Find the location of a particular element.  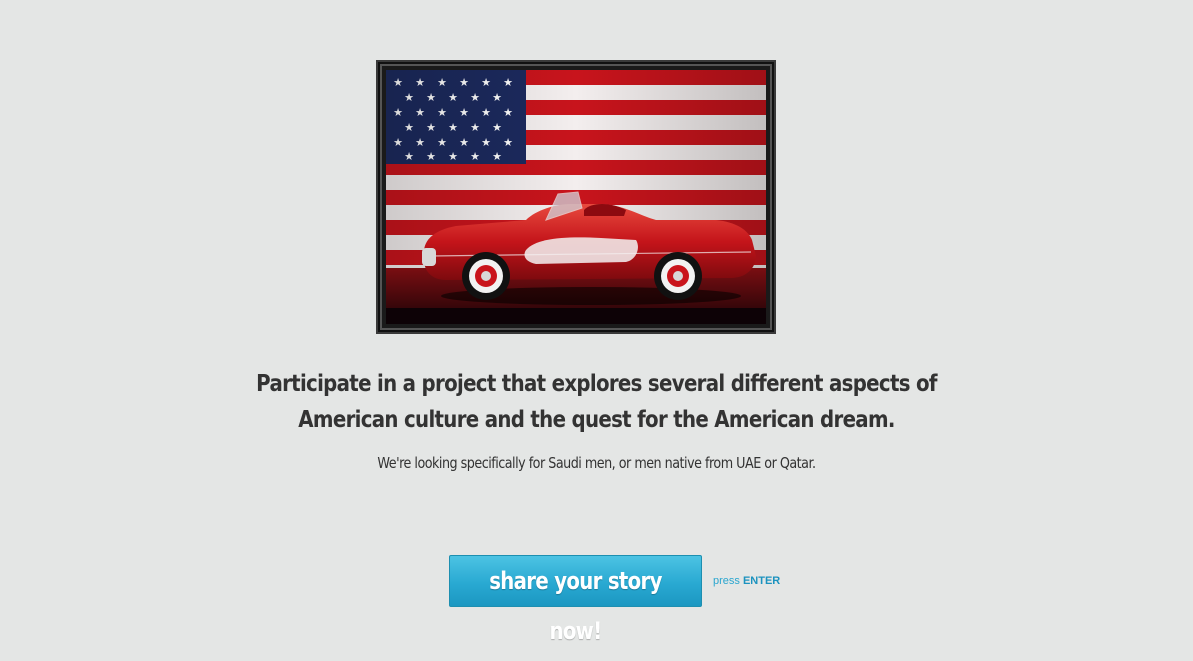

hero-image: ★★★★★★ ★★★★★ ★★★★★★ ★★★★★ ★★★★★★ ★★★★★ is located at coordinates (576, 197).